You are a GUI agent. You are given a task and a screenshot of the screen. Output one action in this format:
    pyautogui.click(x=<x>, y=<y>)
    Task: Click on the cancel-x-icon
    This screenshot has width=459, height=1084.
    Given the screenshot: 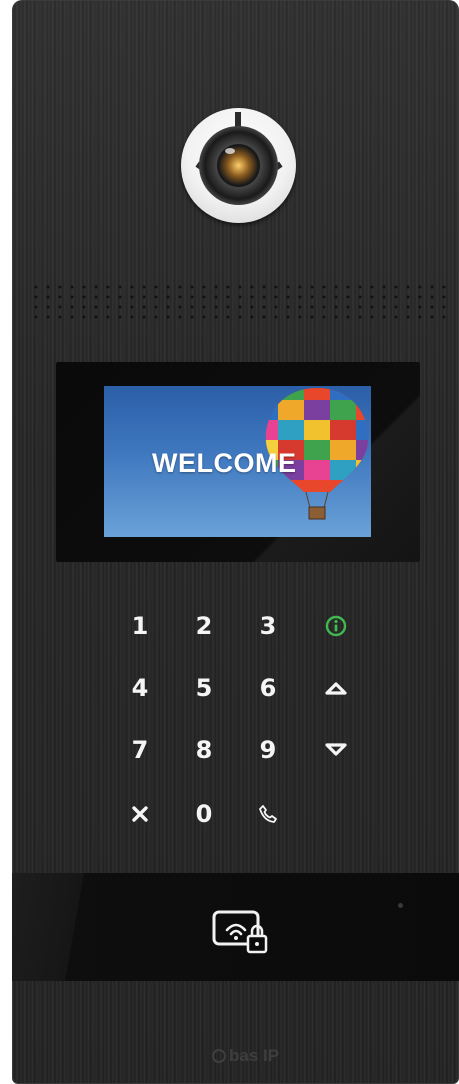 What is the action you would take?
    pyautogui.click(x=140, y=814)
    